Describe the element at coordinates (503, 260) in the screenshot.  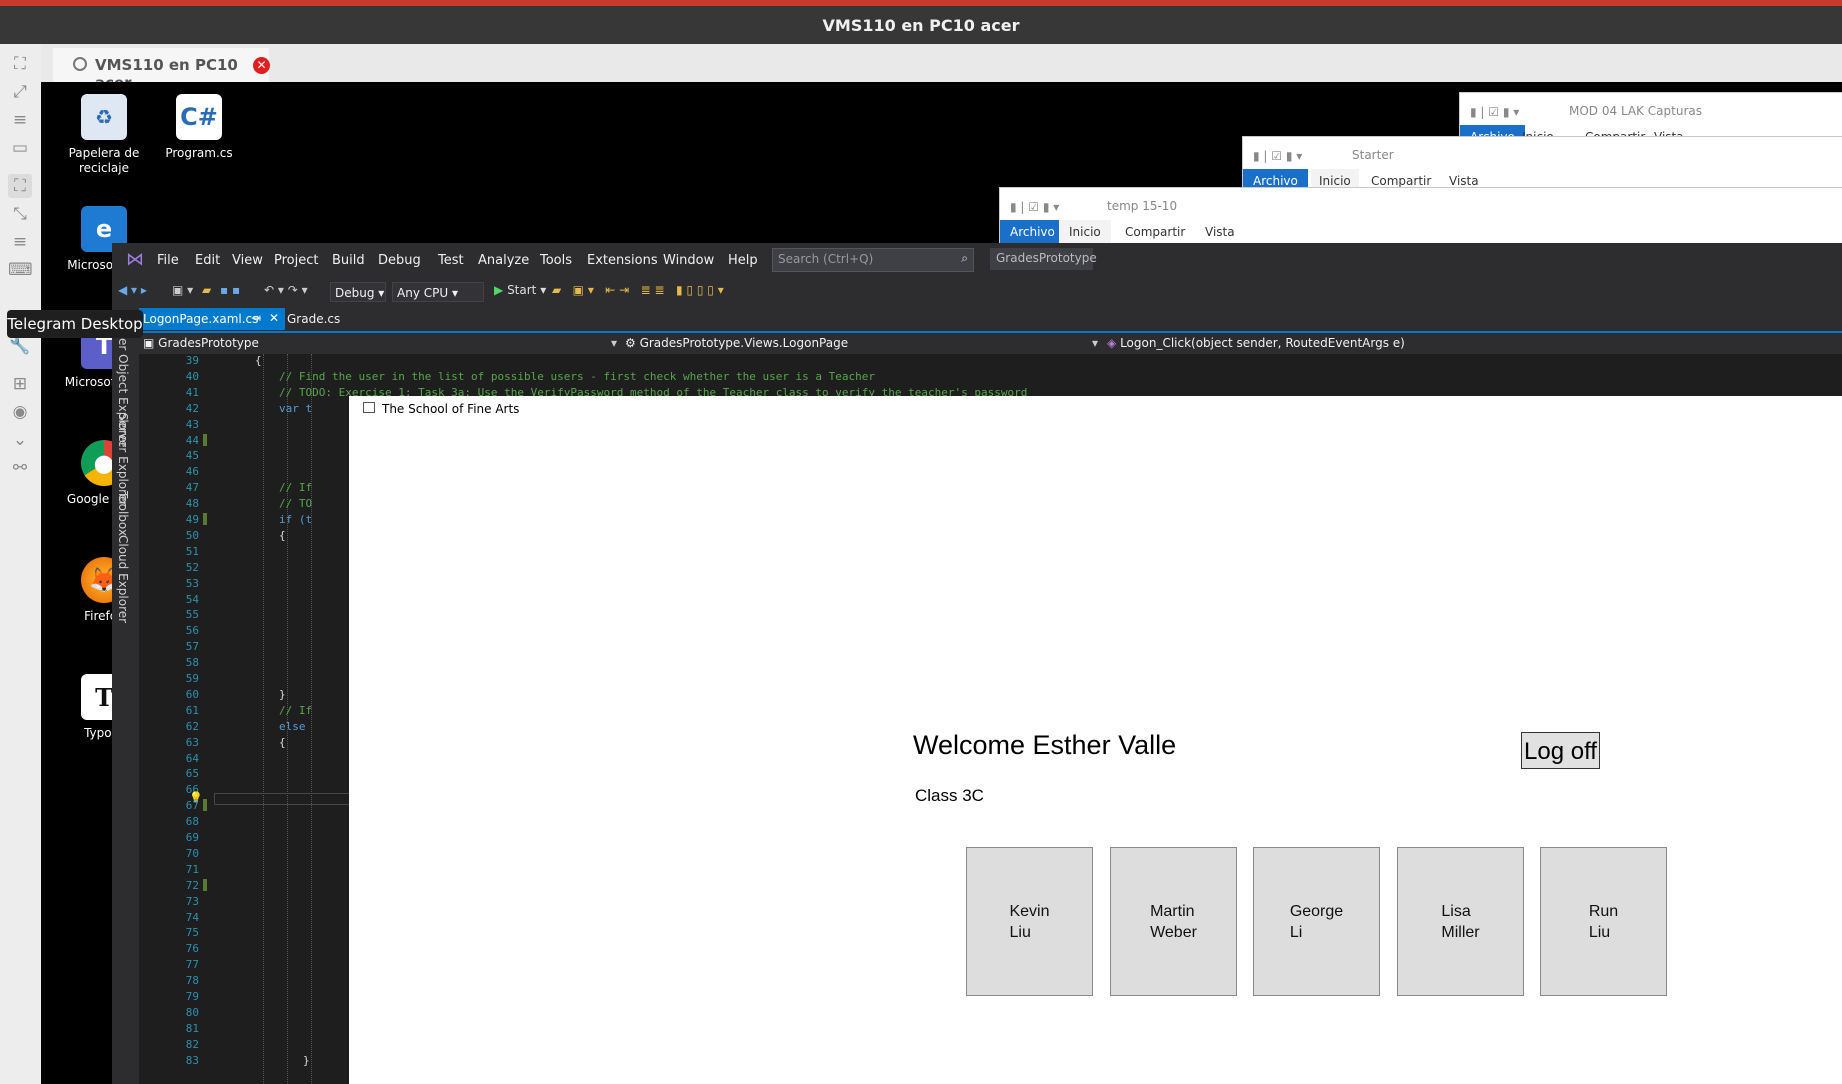
I see `menu-analyze: Analyze` at that location.